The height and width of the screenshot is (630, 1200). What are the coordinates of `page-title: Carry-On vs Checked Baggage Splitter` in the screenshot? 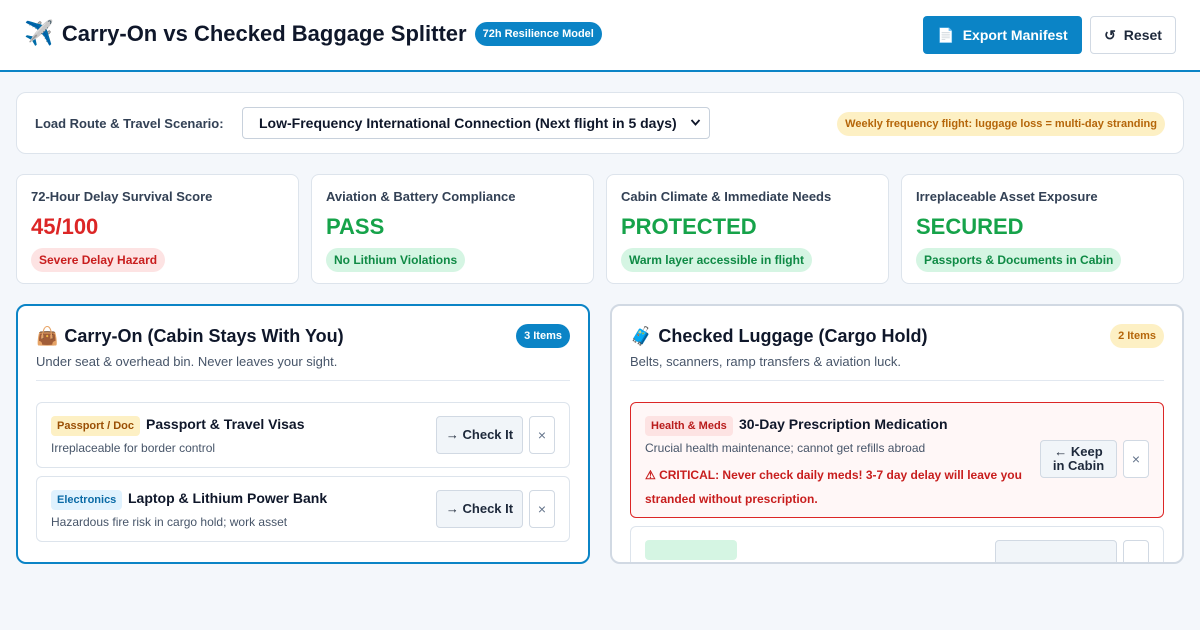 It's located at (264, 33).